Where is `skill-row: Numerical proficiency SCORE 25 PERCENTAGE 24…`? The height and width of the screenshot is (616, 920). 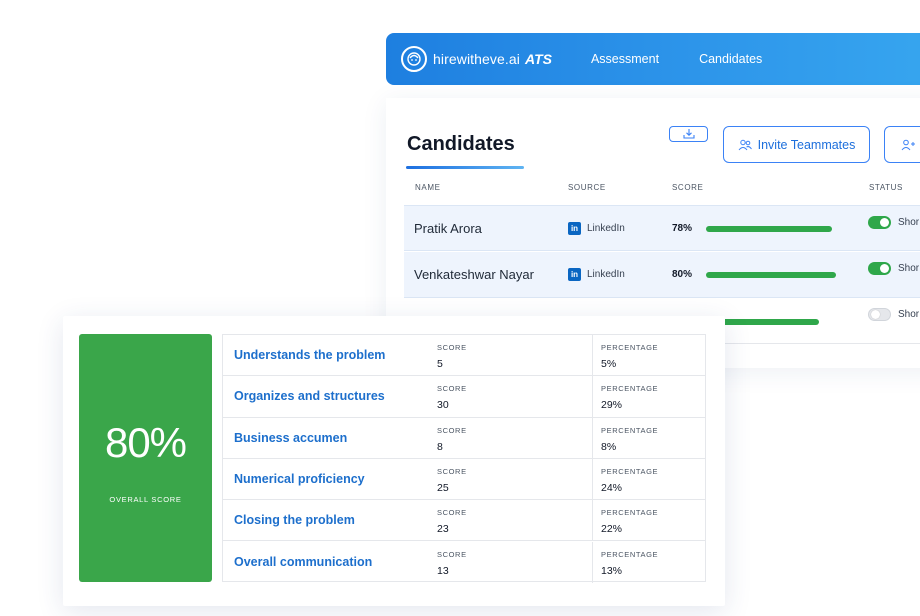 skill-row: Numerical proficiency SCORE 25 PERCENTAGE 24… is located at coordinates (464, 479).